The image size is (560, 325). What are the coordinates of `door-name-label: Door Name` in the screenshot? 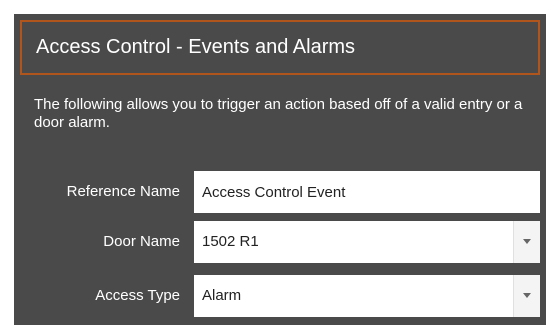 It's located at (141, 241).